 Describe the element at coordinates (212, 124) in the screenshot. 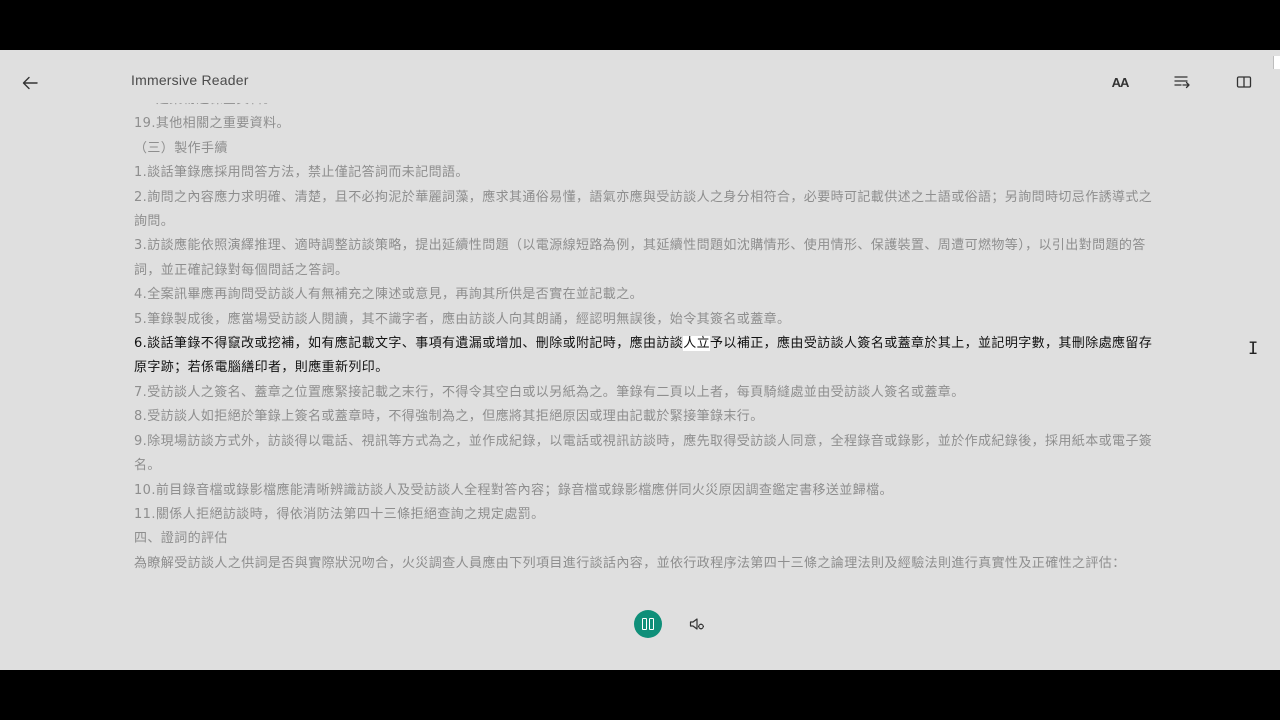

I see `paragraph: 19.其他相關之重要資料。` at that location.